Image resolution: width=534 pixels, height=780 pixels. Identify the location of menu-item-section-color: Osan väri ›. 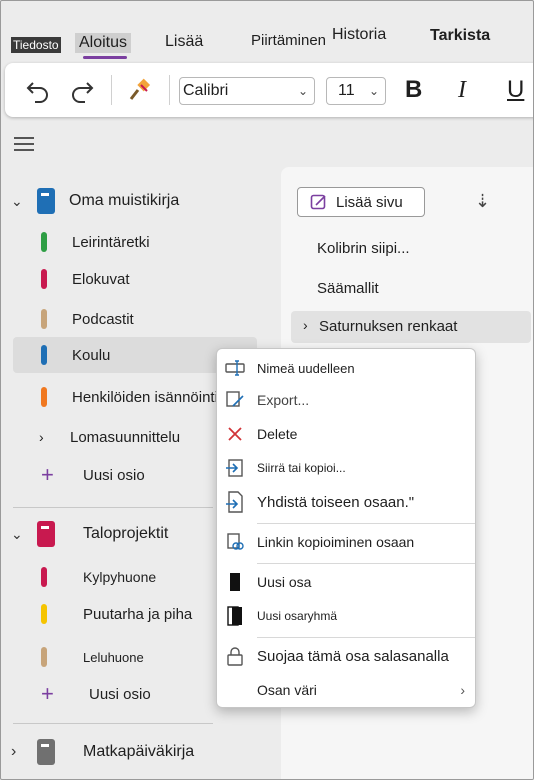
(346, 690).